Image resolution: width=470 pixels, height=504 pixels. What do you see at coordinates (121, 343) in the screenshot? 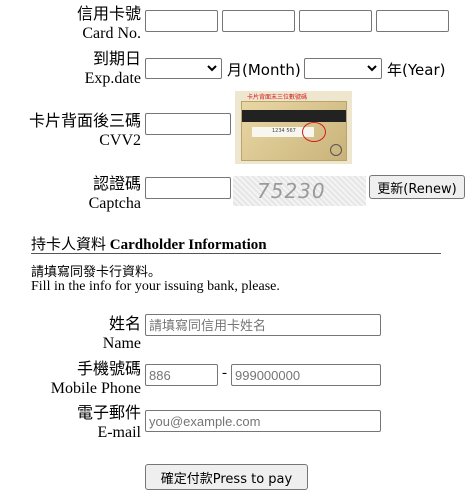
I see `name-label-en: Name` at bounding box center [121, 343].